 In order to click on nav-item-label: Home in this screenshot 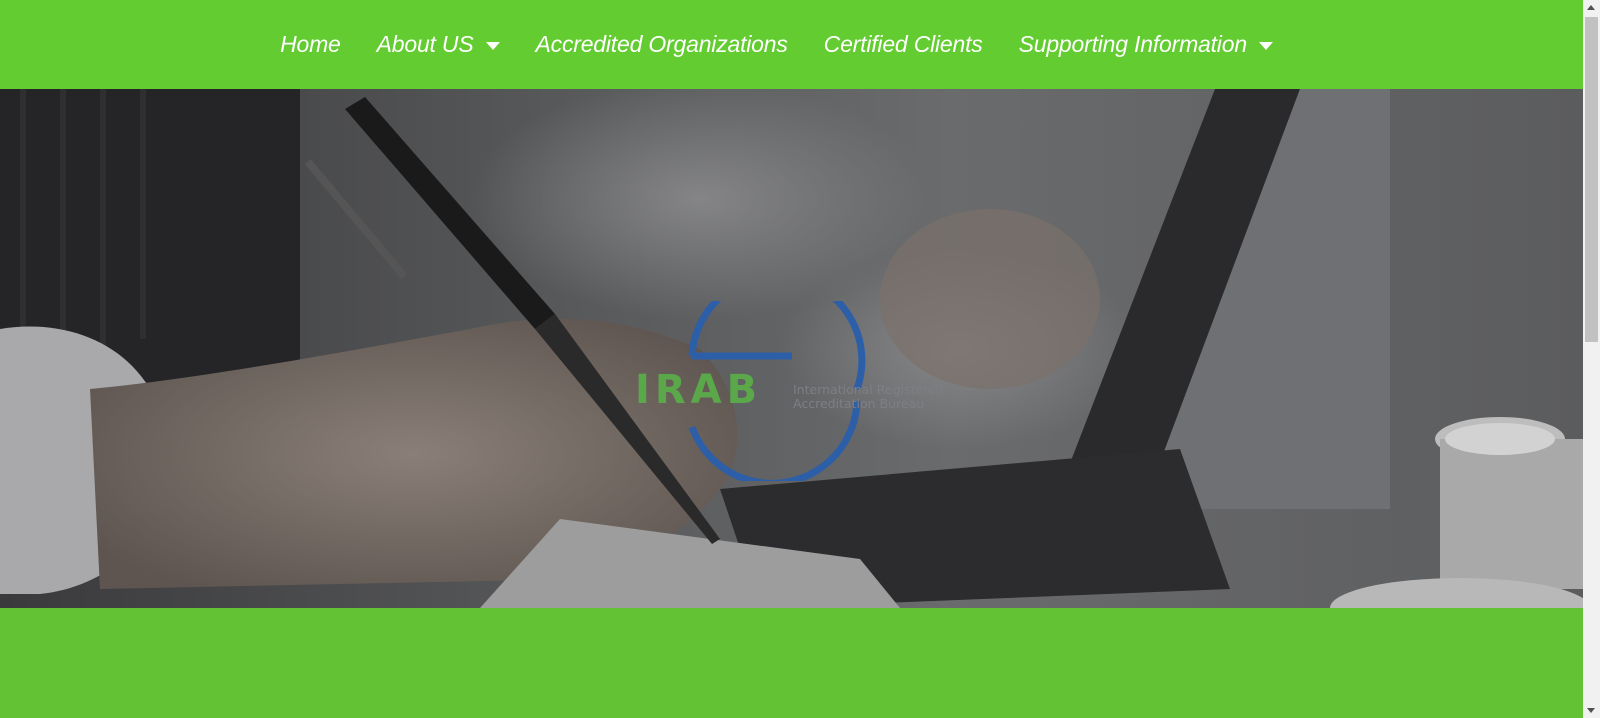, I will do `click(310, 44)`.